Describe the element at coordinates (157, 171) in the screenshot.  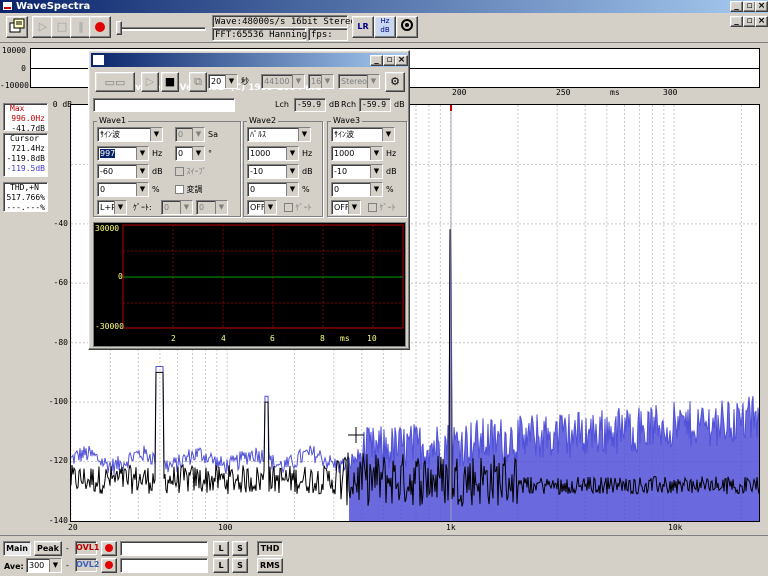
I see `wave1-level-unit: dB` at that location.